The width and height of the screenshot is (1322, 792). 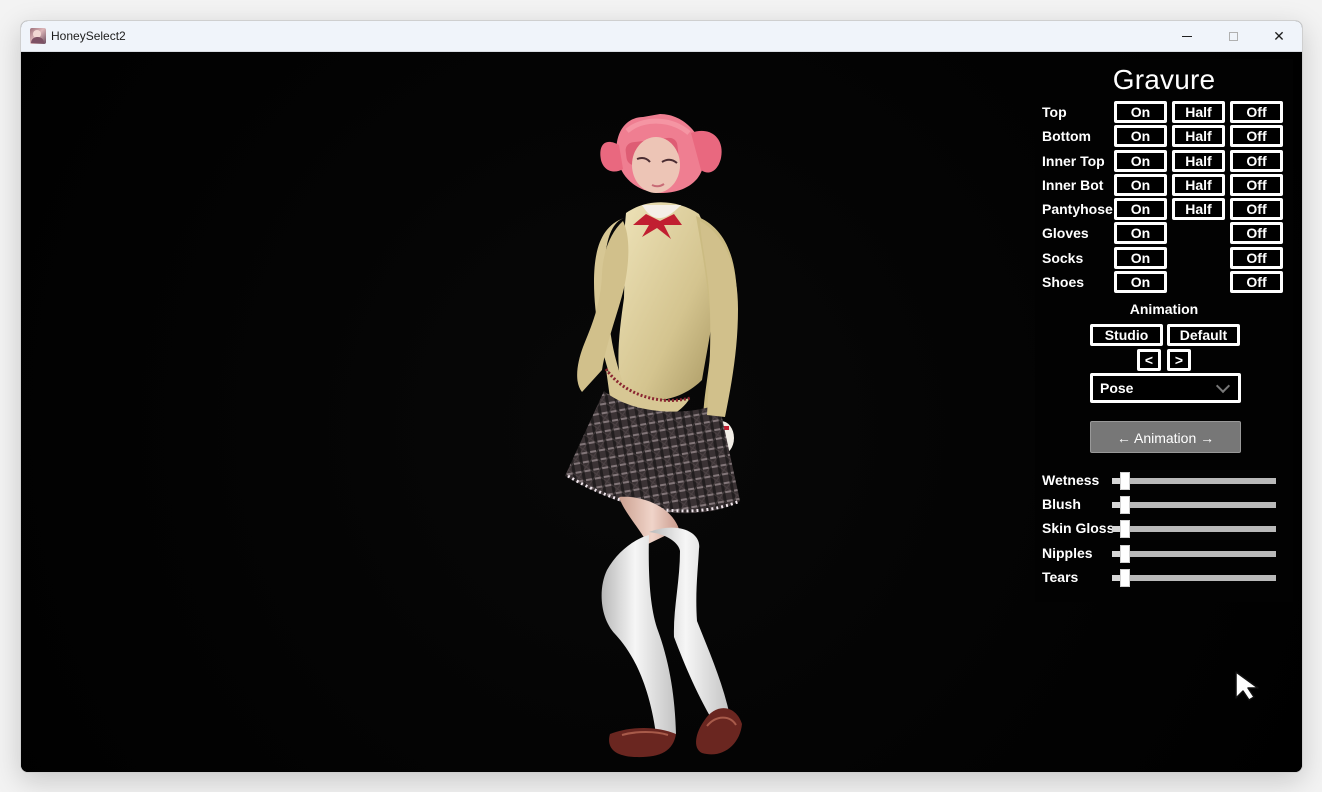 What do you see at coordinates (1223, 386) in the screenshot?
I see `chevron-down-icon` at bounding box center [1223, 386].